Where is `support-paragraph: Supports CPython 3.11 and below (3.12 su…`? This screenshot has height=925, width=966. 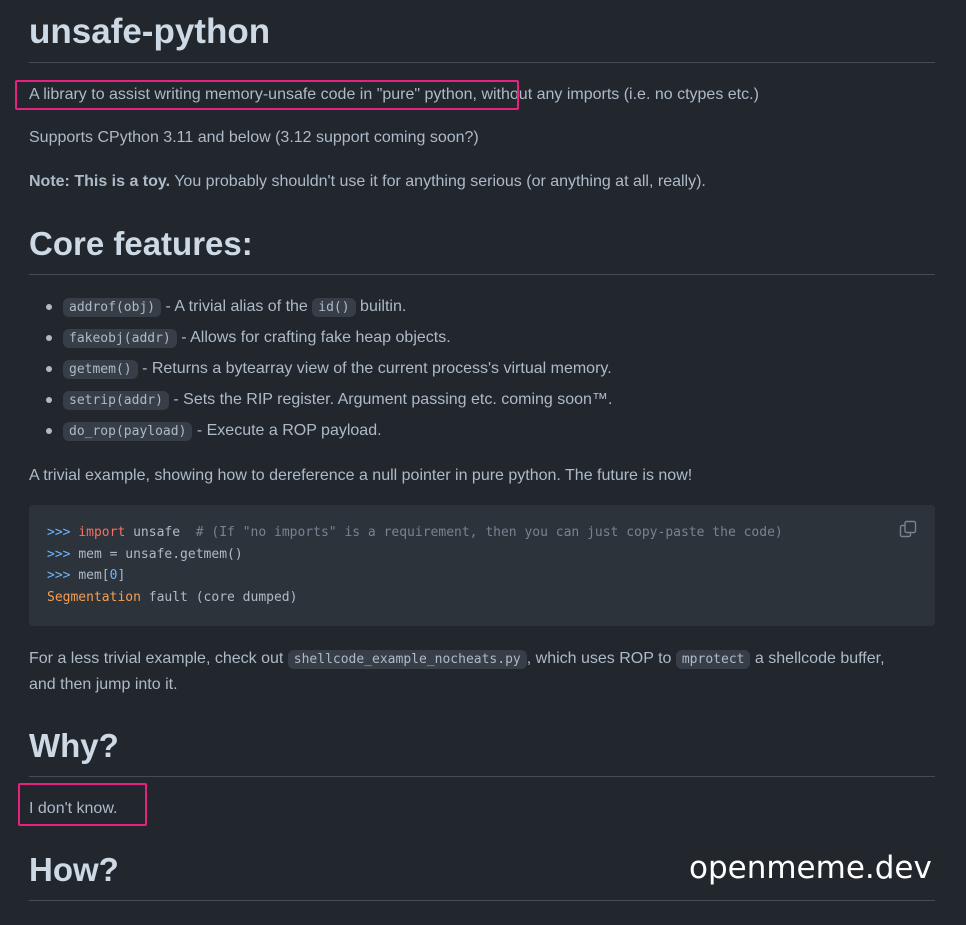
support-paragraph: Supports CPython 3.11 and below (3.12 su… is located at coordinates (254, 137).